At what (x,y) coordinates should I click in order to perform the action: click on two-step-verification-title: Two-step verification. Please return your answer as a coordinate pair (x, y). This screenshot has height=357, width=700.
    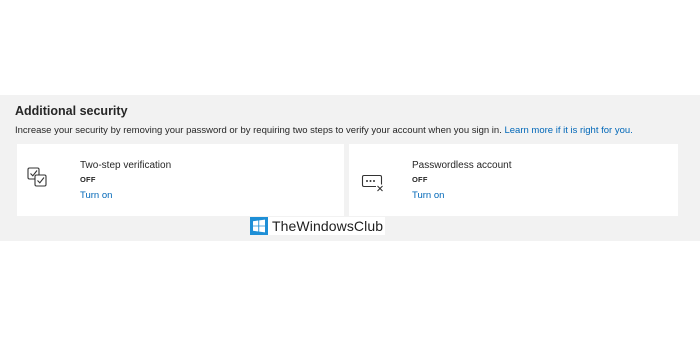
    Looking at the image, I should click on (126, 165).